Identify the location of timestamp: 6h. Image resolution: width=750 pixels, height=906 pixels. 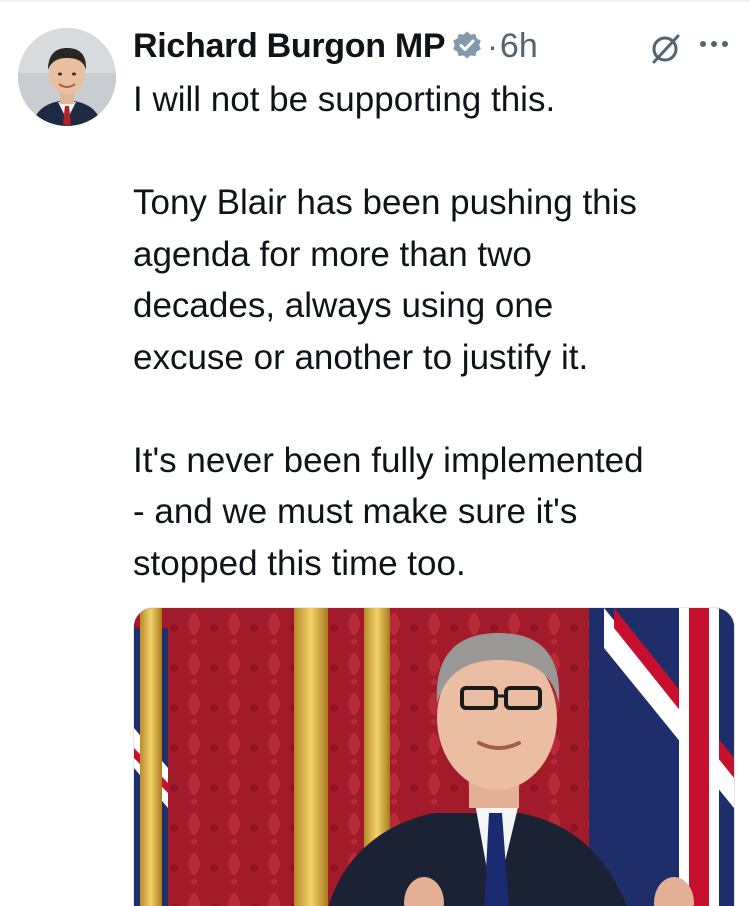
(519, 46).